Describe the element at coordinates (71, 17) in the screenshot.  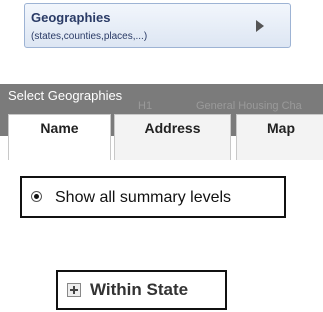
I see `geographies-title: Geographies` at that location.